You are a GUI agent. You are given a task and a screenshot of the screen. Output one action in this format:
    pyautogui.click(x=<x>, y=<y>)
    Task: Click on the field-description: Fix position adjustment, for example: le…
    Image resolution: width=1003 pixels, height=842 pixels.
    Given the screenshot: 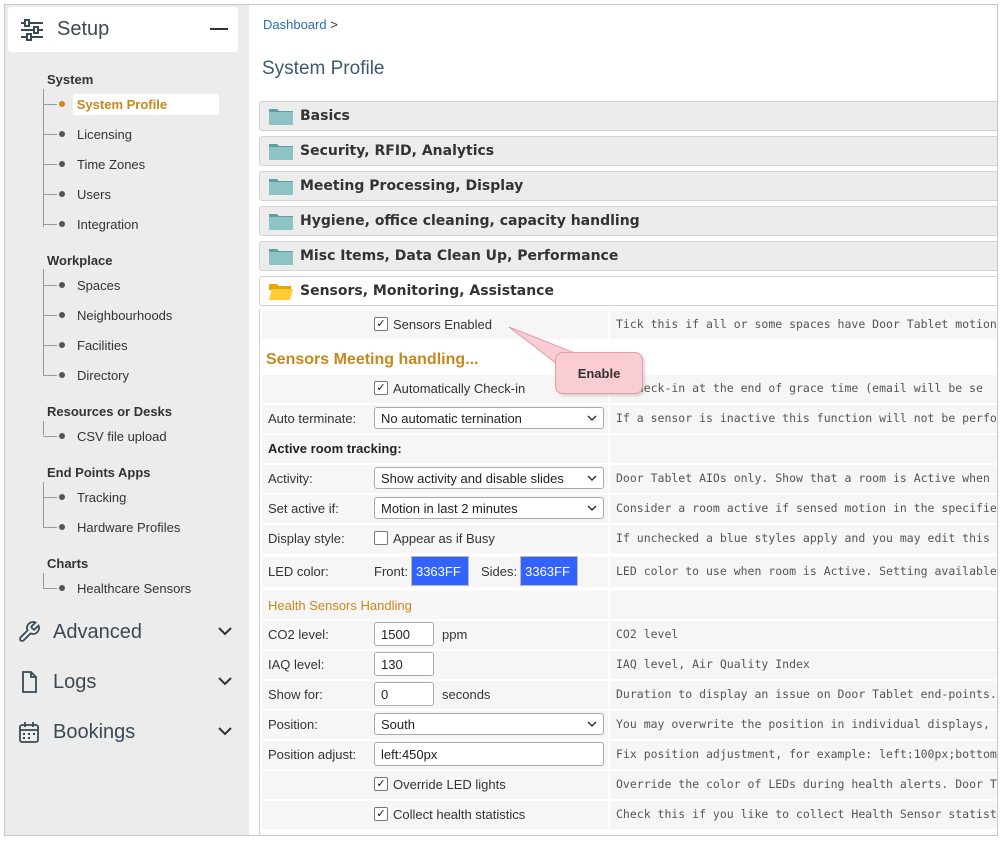 What is the action you would take?
    pyautogui.click(x=802, y=754)
    